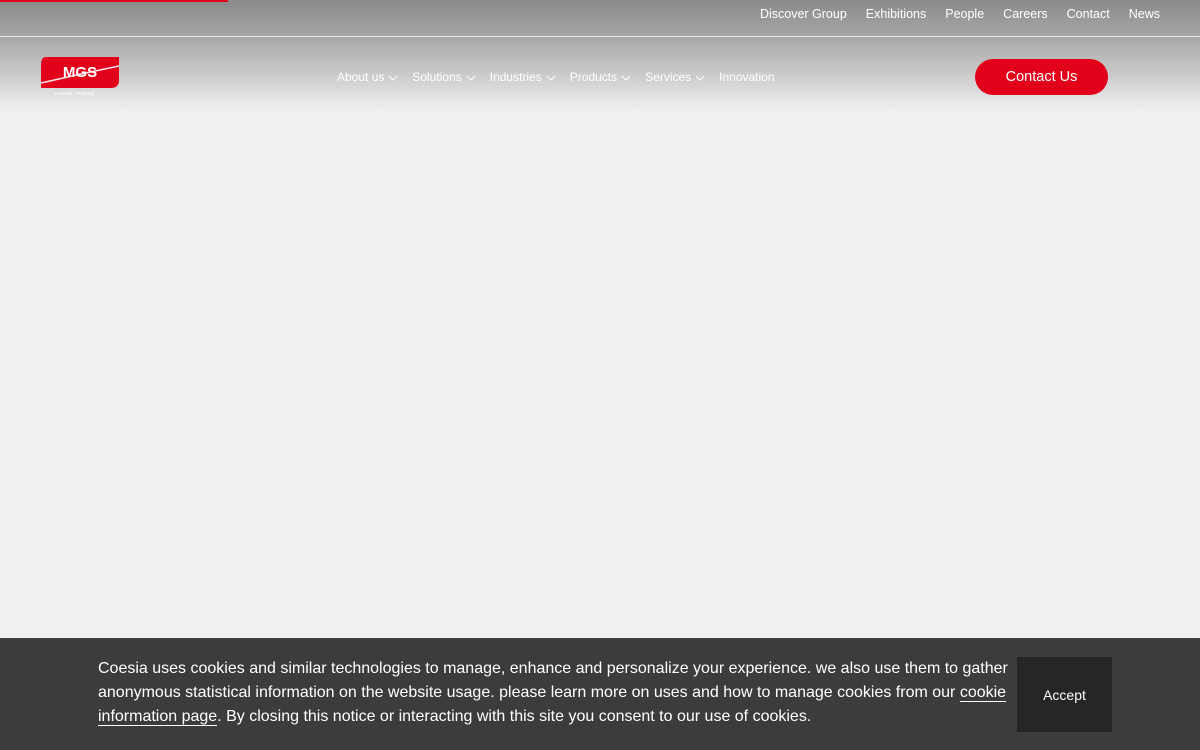  What do you see at coordinates (74, 94) in the screenshot?
I see `logo-tagline: a coesia company` at bounding box center [74, 94].